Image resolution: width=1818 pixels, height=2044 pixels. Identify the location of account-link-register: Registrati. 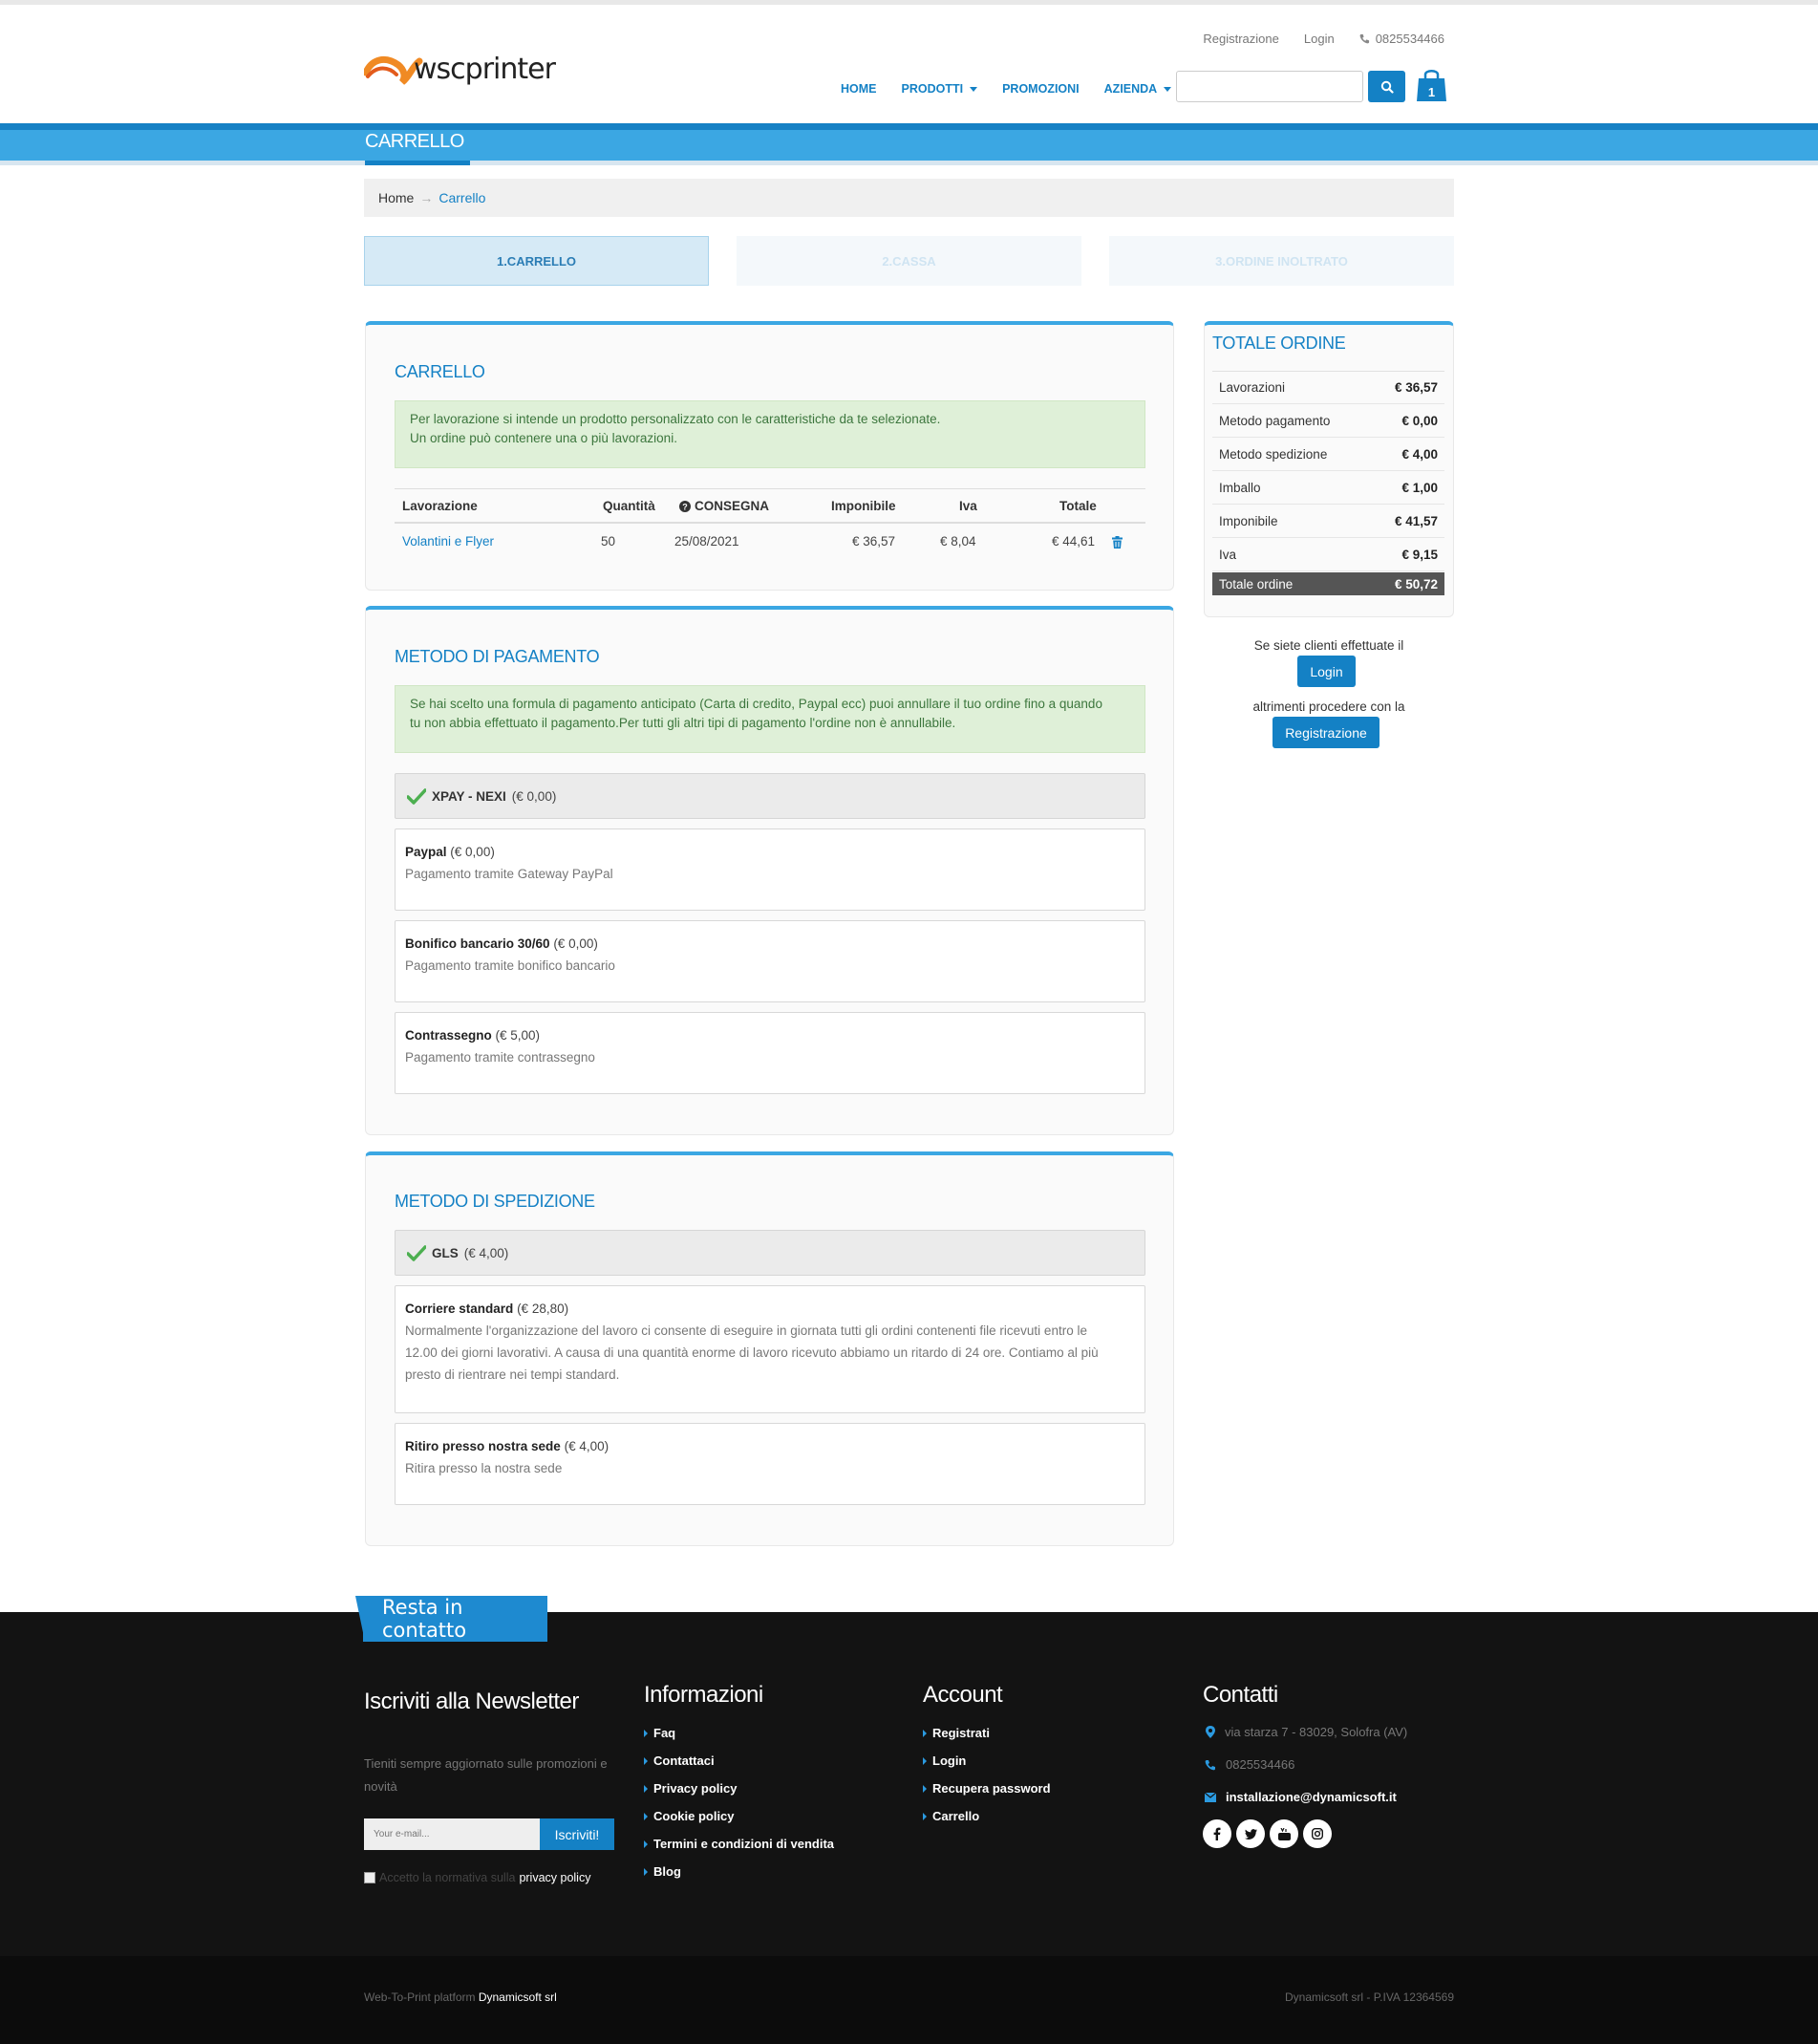
(987, 1733).